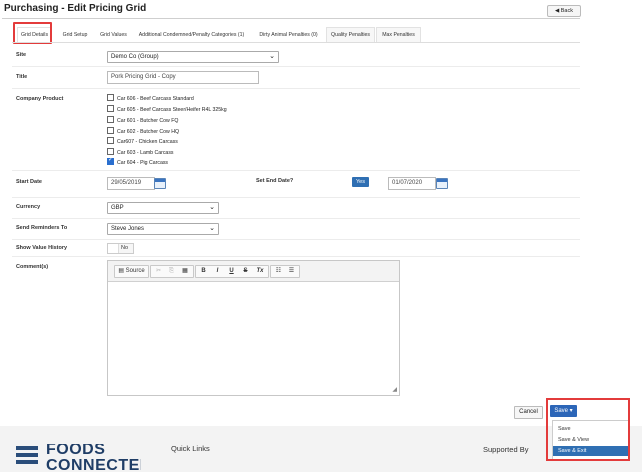 The width and height of the screenshot is (642, 472). I want to click on product-checkbox-row: Car 604 - Pig Carcass, so click(138, 161).